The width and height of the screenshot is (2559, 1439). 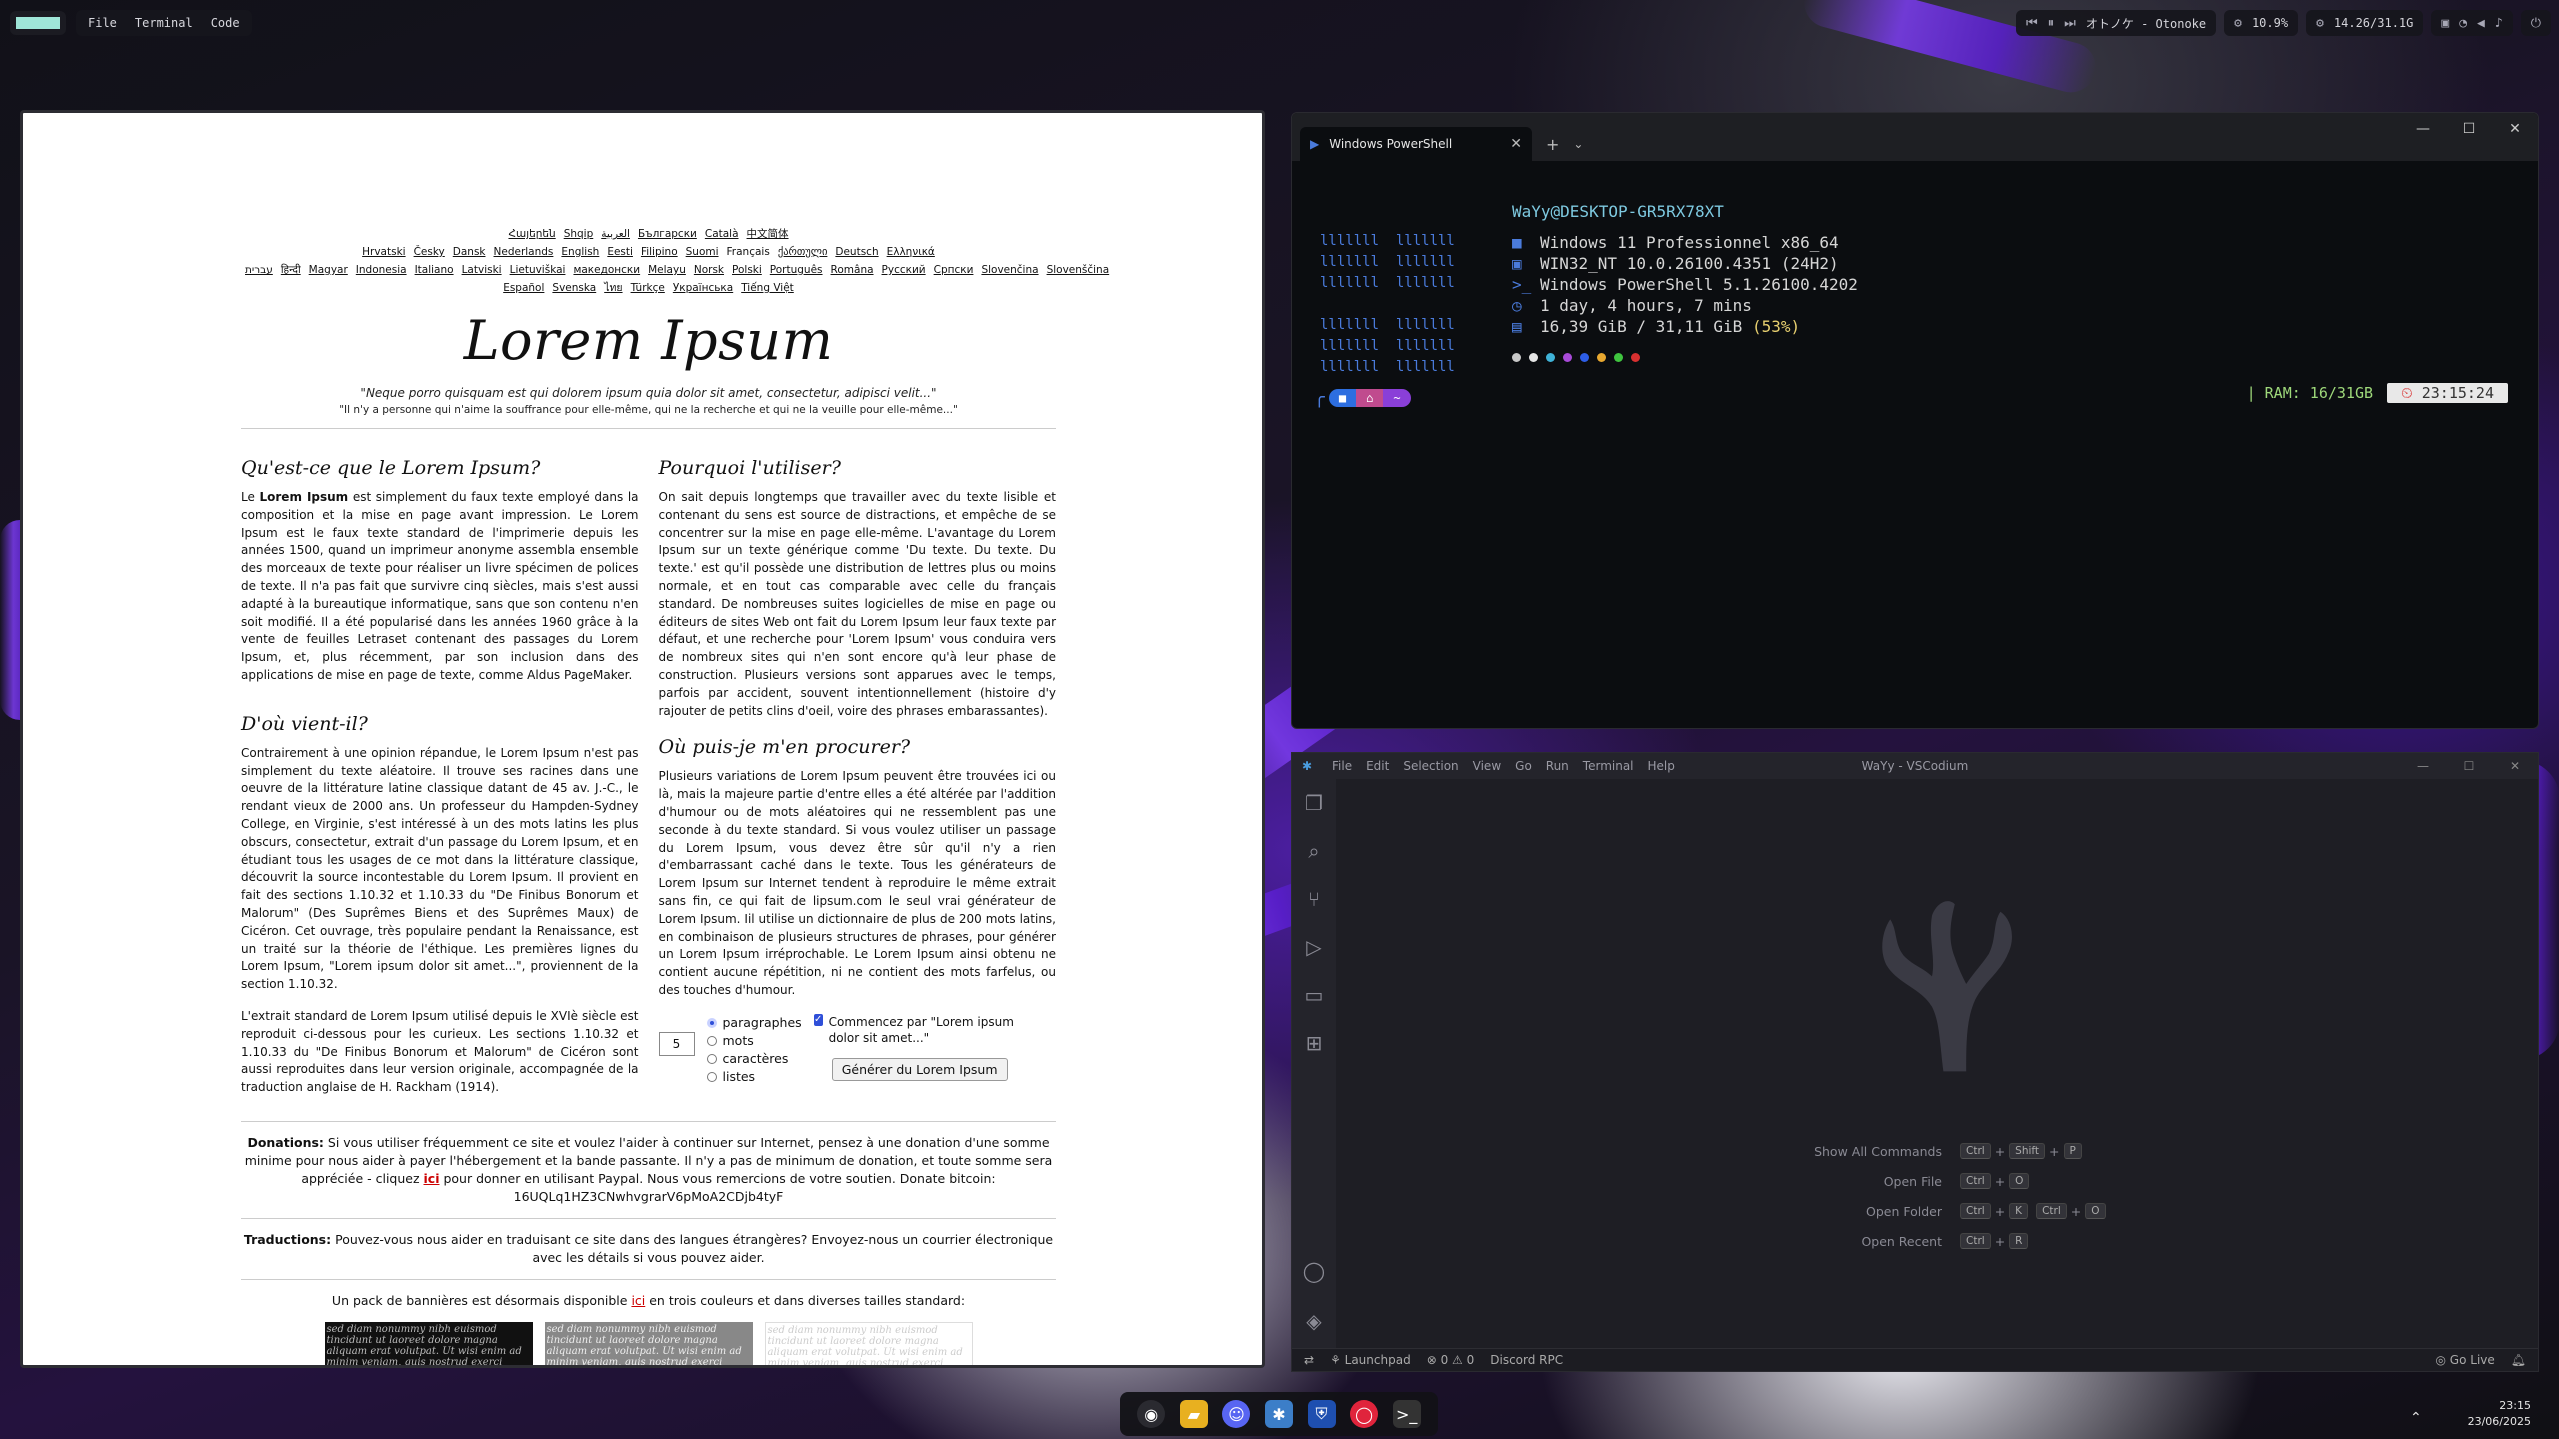 I want to click on language-link: Slovenščina, so click(x=1078, y=270).